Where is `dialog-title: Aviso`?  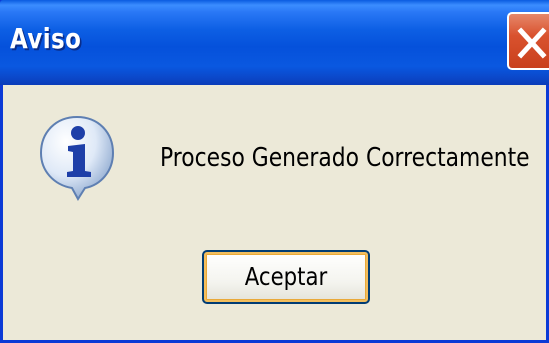
dialog-title: Aviso is located at coordinates (46, 38).